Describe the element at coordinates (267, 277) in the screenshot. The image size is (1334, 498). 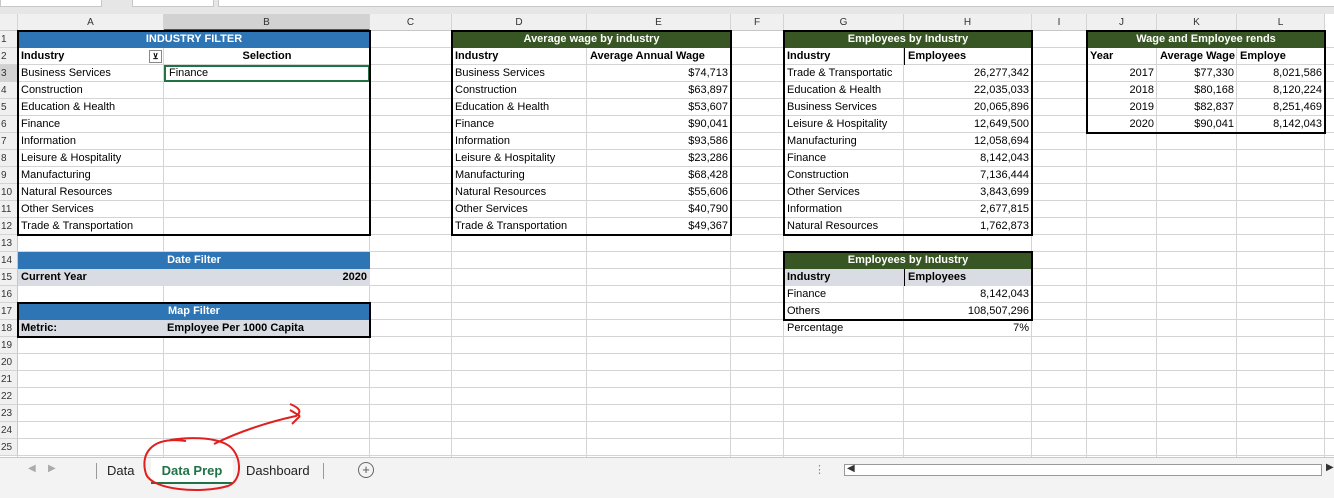
I see `date-filter-value: 2020` at that location.